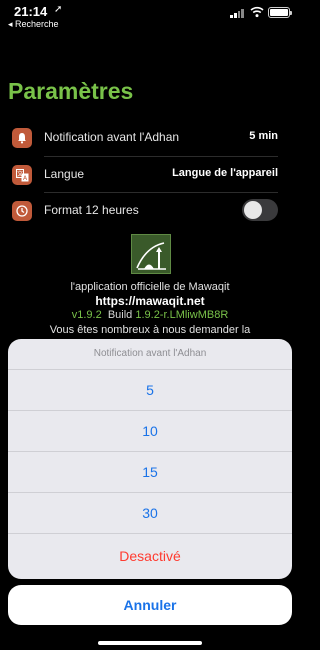 Image resolution: width=320 pixels, height=650 pixels. I want to click on language-value: Langue de l'appareil, so click(225, 173).